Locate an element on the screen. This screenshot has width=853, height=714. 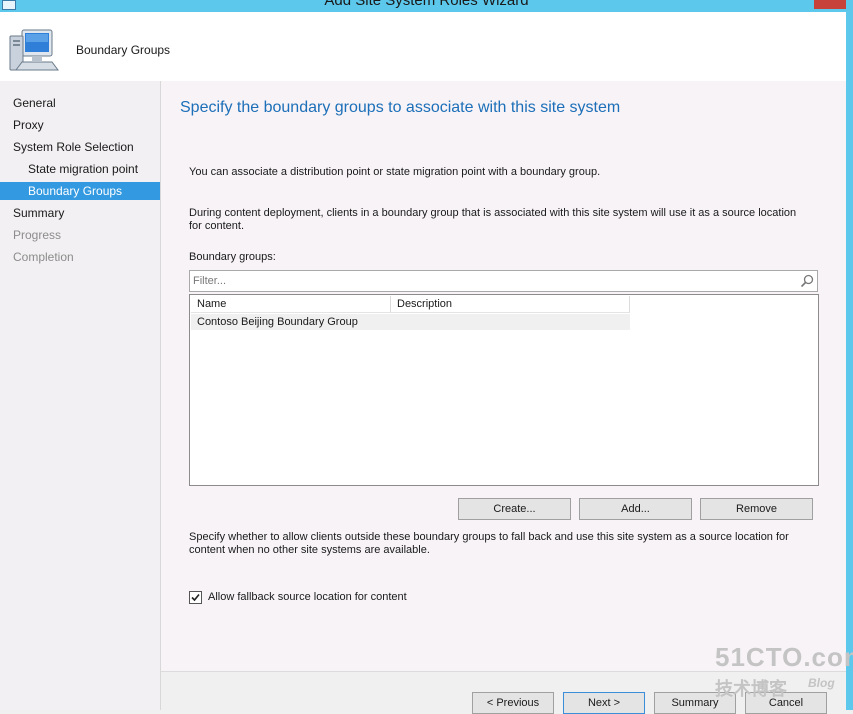
checkmark-icon is located at coordinates (195, 597).